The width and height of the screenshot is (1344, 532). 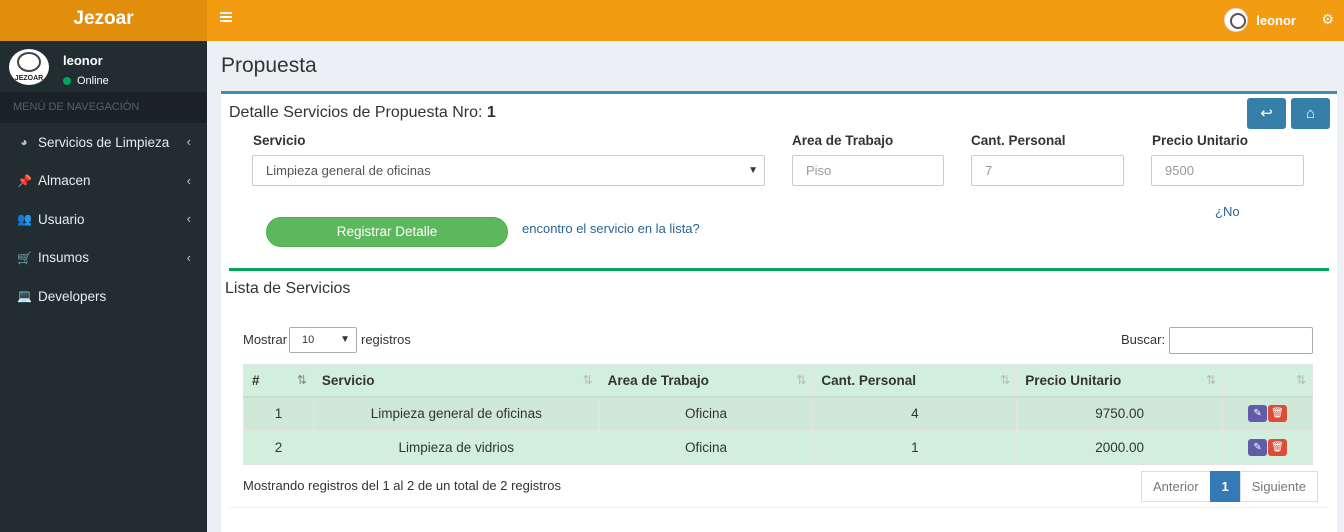 I want to click on length-suffix: registros, so click(x=386, y=339).